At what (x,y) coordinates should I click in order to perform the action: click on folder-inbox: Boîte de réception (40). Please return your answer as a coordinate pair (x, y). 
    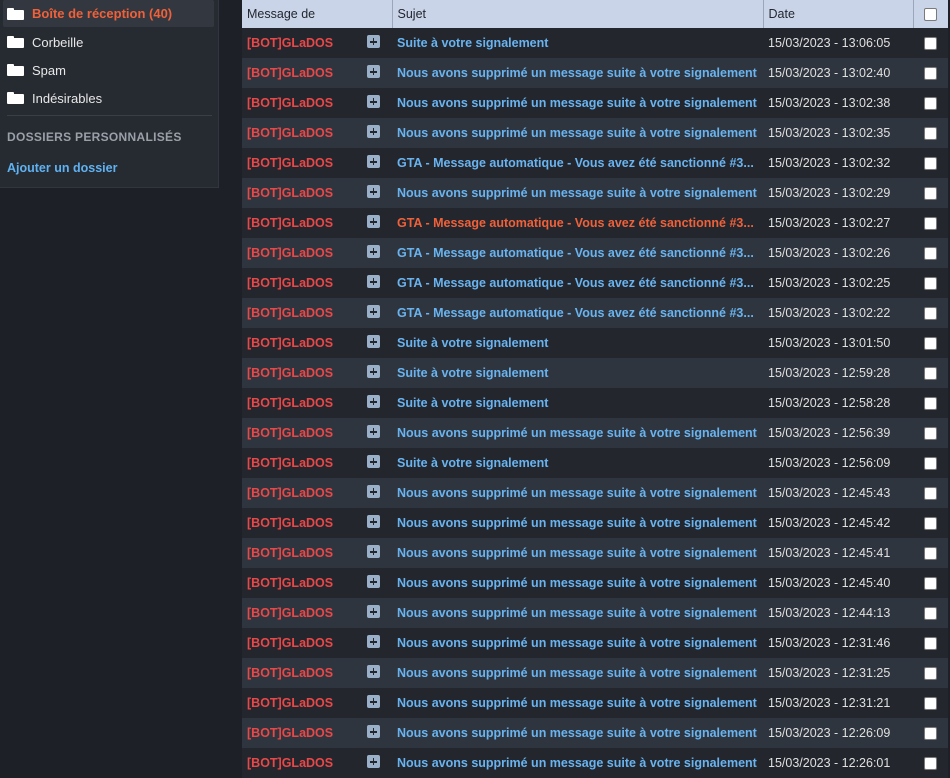
    Looking at the image, I should click on (108, 13).